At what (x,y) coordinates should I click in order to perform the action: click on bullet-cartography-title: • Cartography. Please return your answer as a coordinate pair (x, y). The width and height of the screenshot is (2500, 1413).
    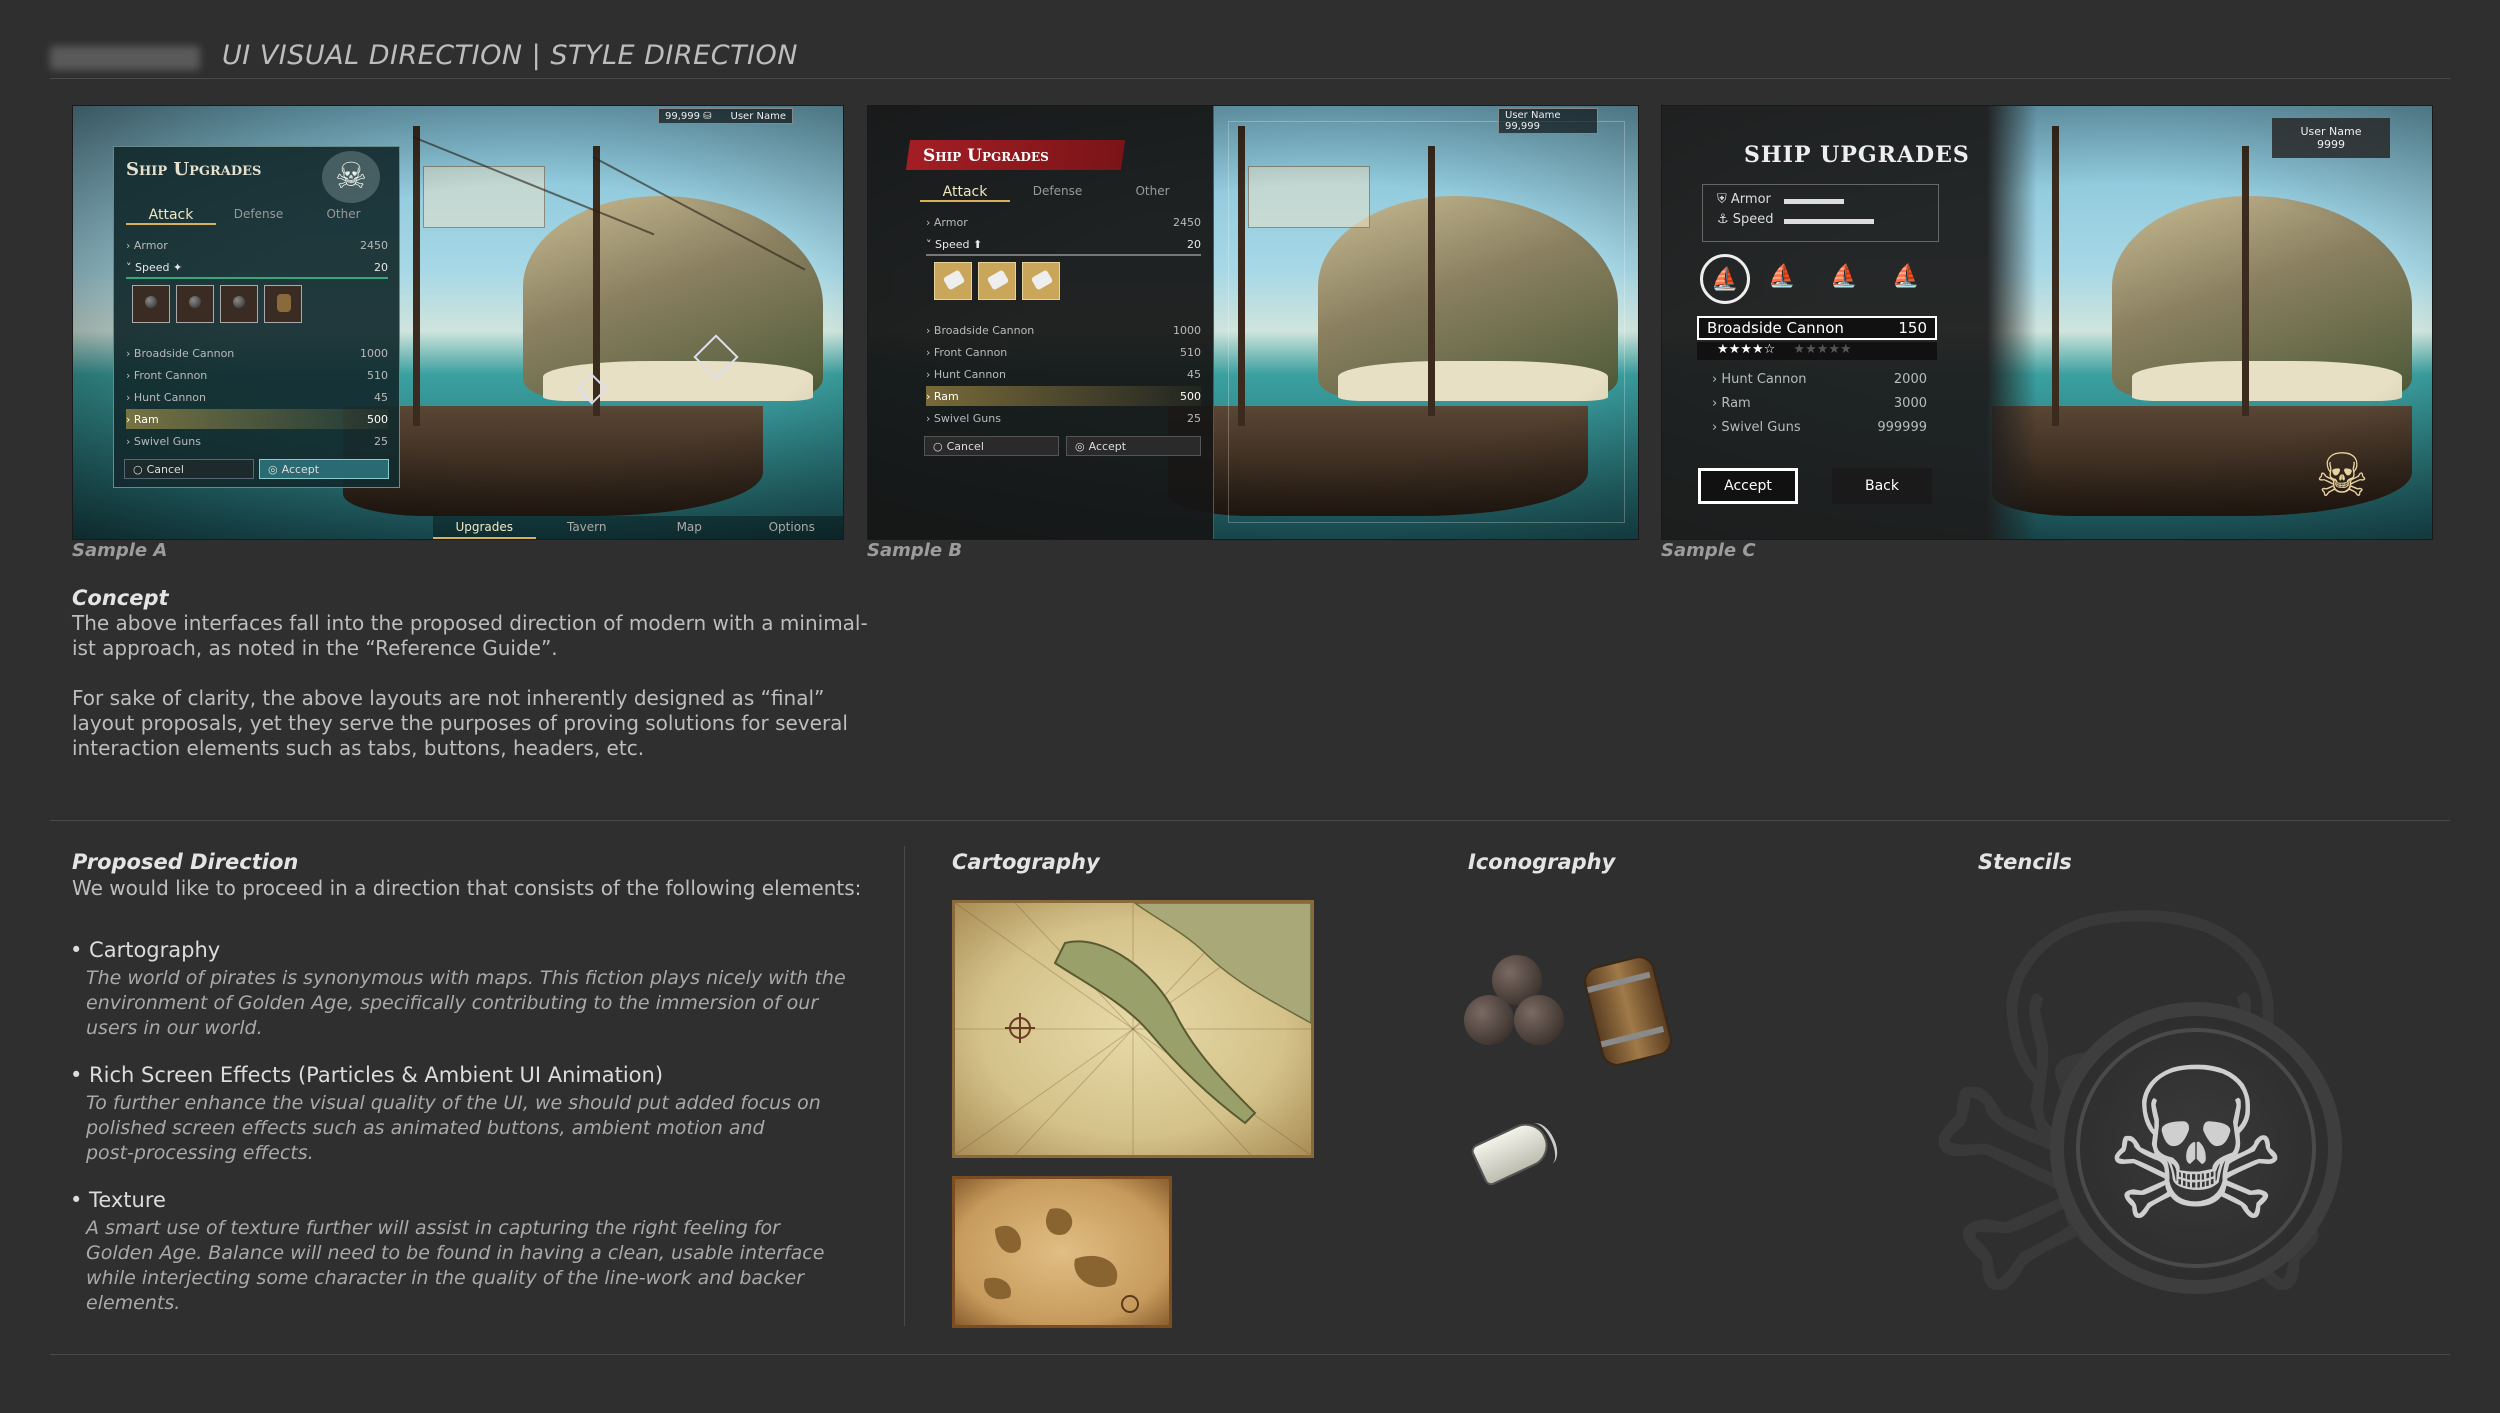
    Looking at the image, I should click on (145, 950).